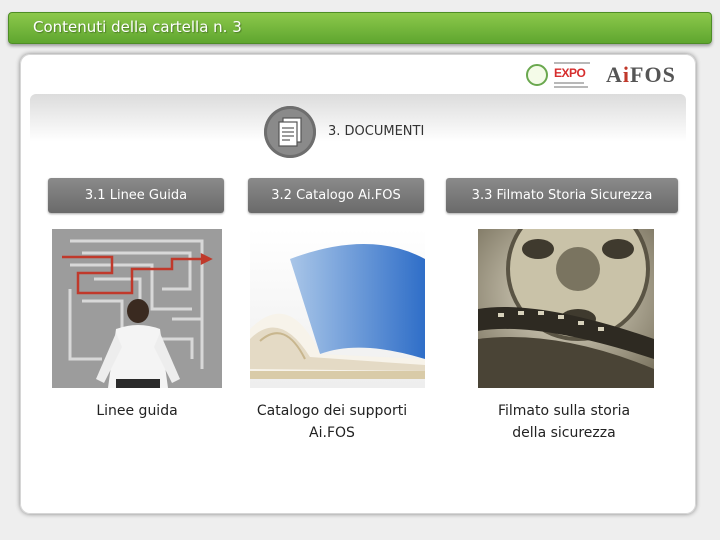 Image resolution: width=720 pixels, height=540 pixels. I want to click on expo-logo-icon: EXPO, so click(561, 76).